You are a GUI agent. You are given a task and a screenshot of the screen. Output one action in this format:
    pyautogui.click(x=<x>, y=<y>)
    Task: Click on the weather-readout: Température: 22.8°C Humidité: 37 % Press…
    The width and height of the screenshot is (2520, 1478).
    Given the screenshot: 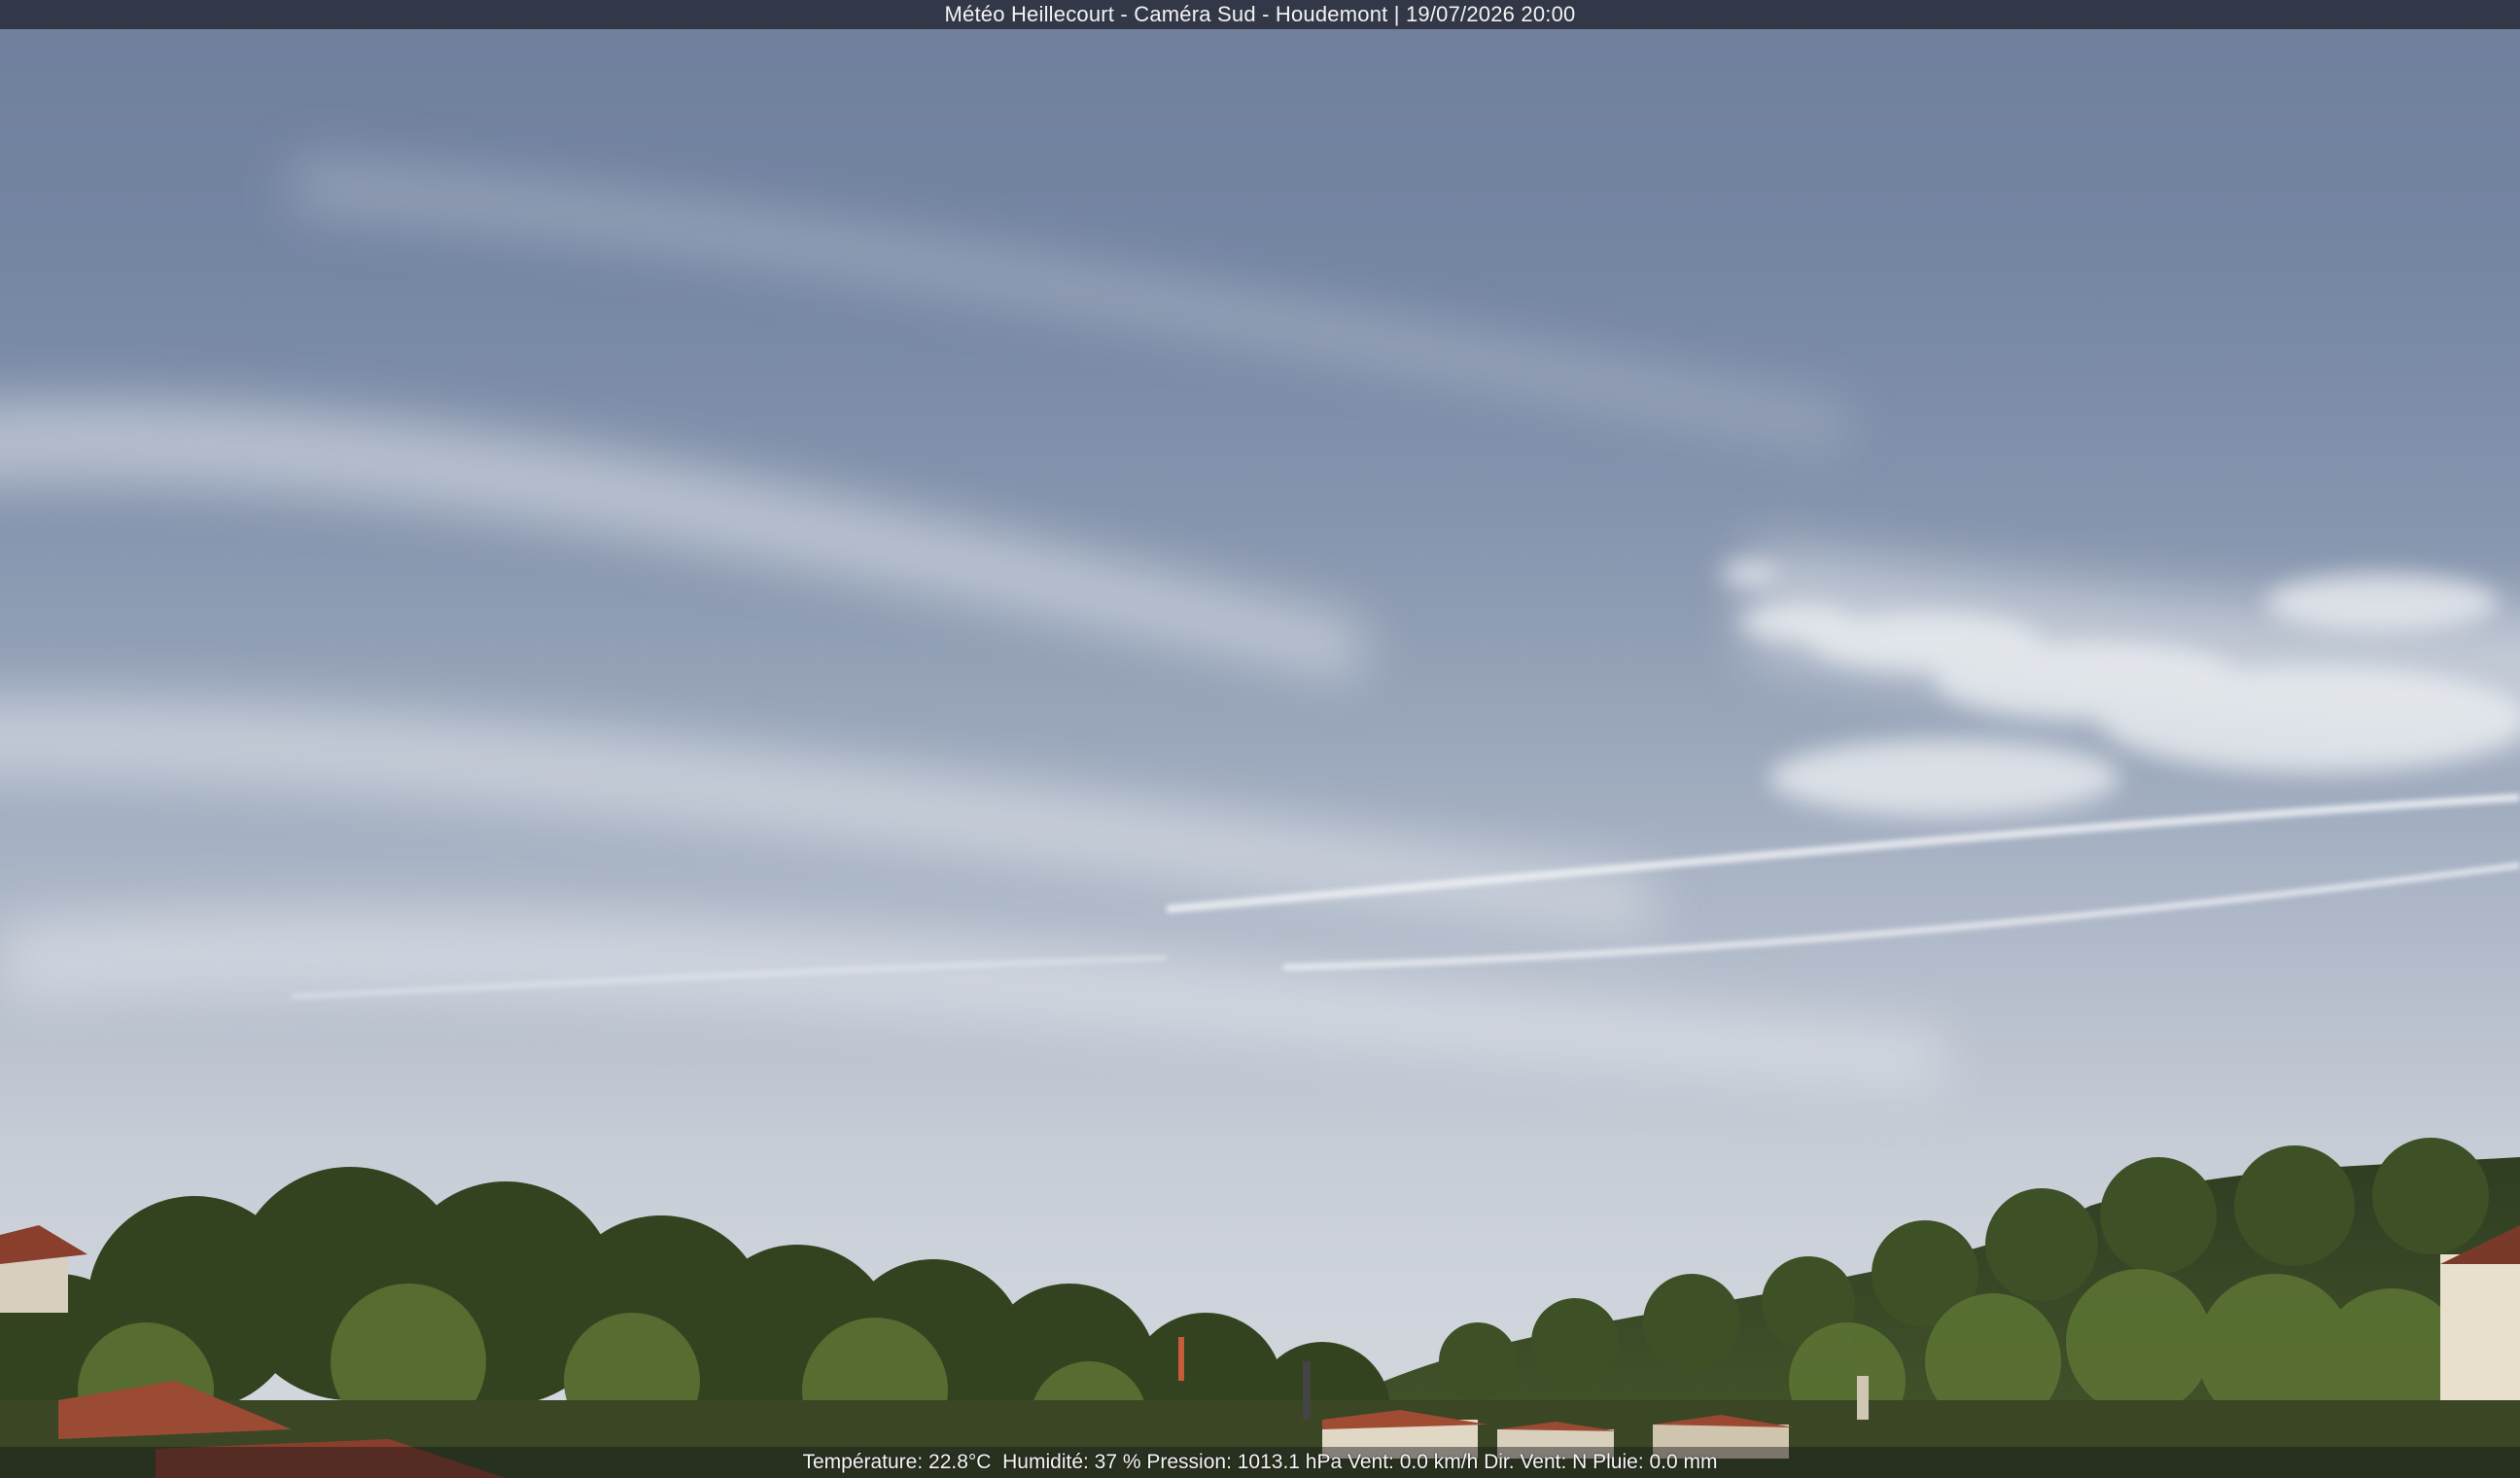 What is the action you would take?
    pyautogui.click(x=1260, y=1462)
    